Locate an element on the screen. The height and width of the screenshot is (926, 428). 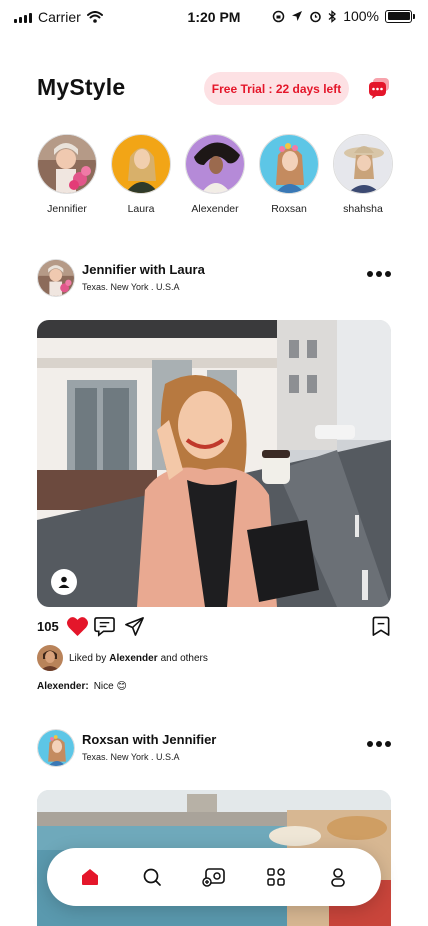
home-icon is located at coordinates (90, 877).